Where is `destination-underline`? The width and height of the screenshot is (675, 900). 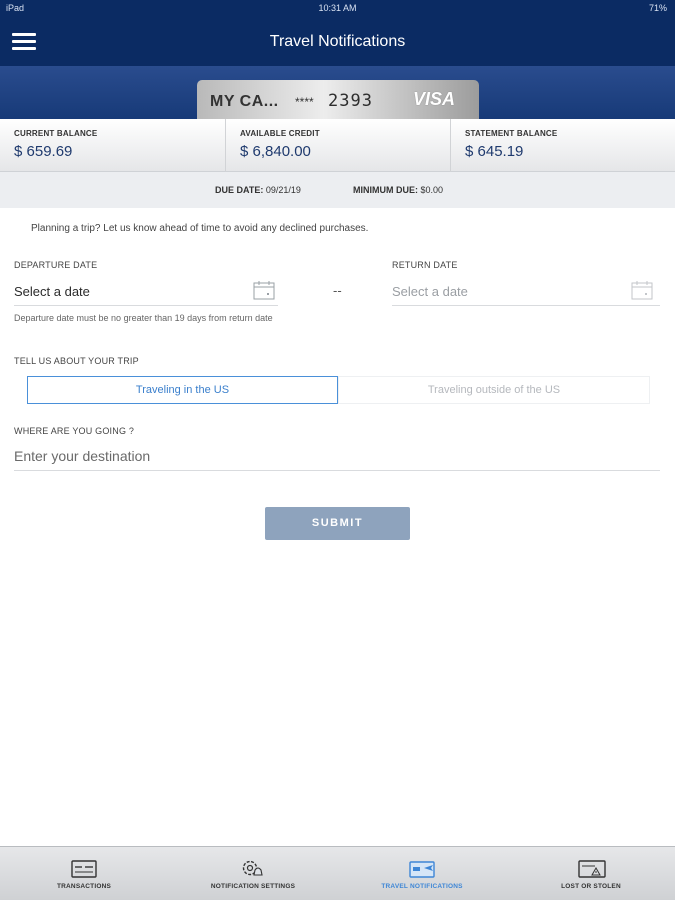 destination-underline is located at coordinates (337, 470).